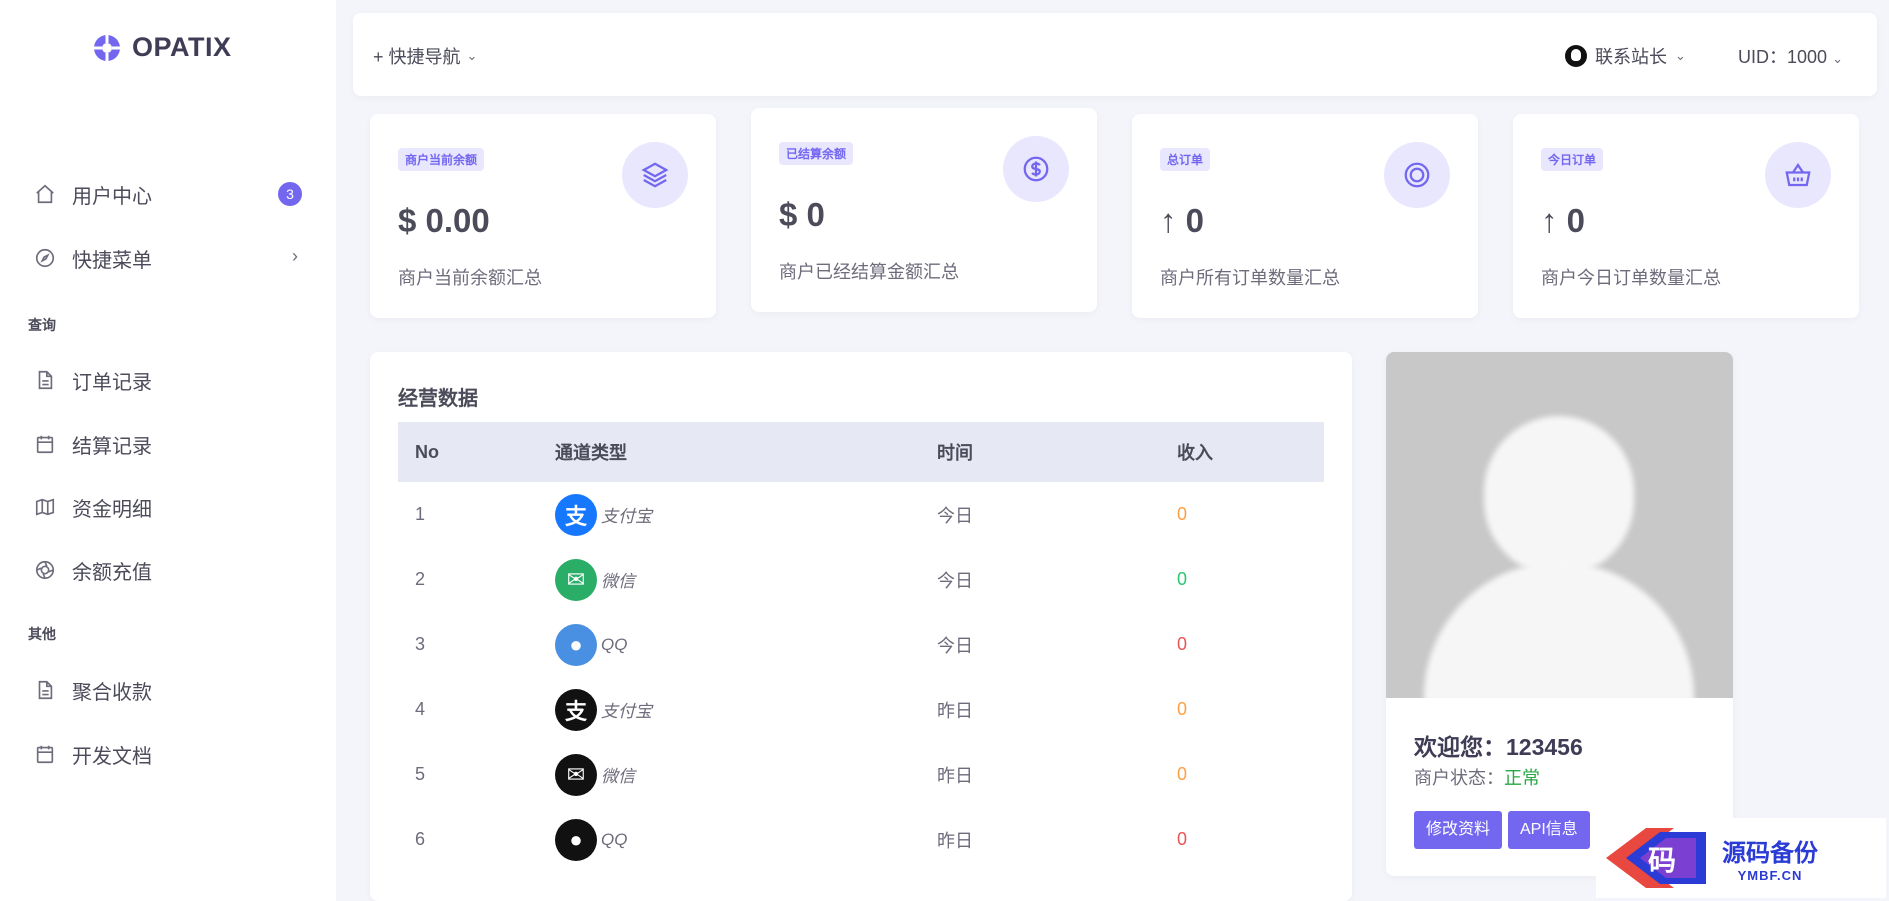  Describe the element at coordinates (861, 709) in the screenshot. I see `table-row: 4 支支付宝 昨日 0` at that location.